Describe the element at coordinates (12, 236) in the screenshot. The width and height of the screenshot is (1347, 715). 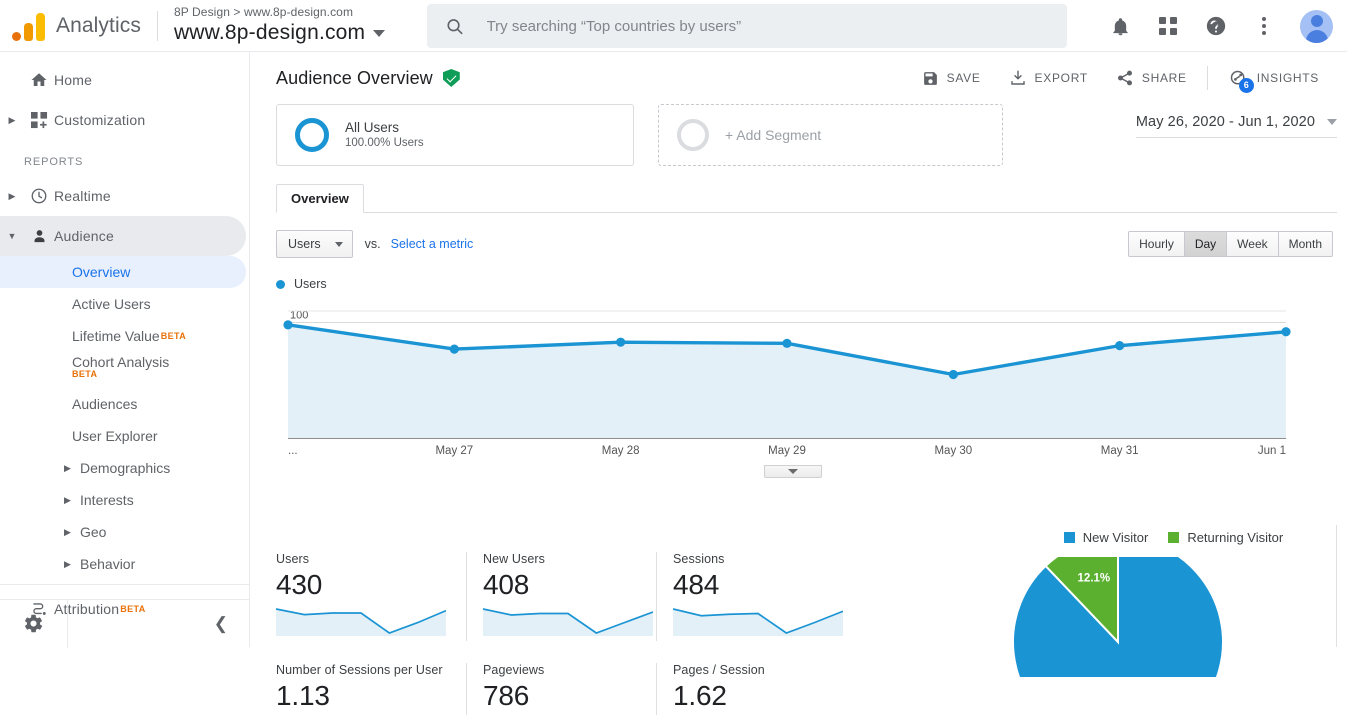
I see `collapse-arrow-icon: ▼` at that location.